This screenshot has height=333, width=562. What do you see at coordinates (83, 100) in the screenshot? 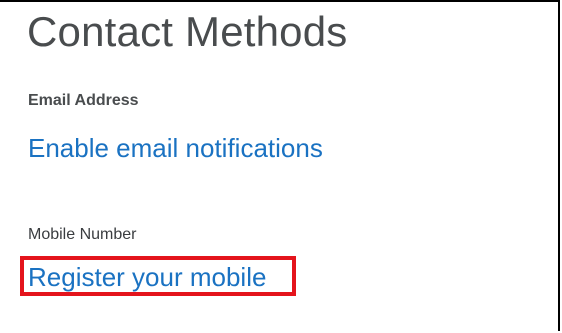
I see `email-address-label: Email Address` at bounding box center [83, 100].